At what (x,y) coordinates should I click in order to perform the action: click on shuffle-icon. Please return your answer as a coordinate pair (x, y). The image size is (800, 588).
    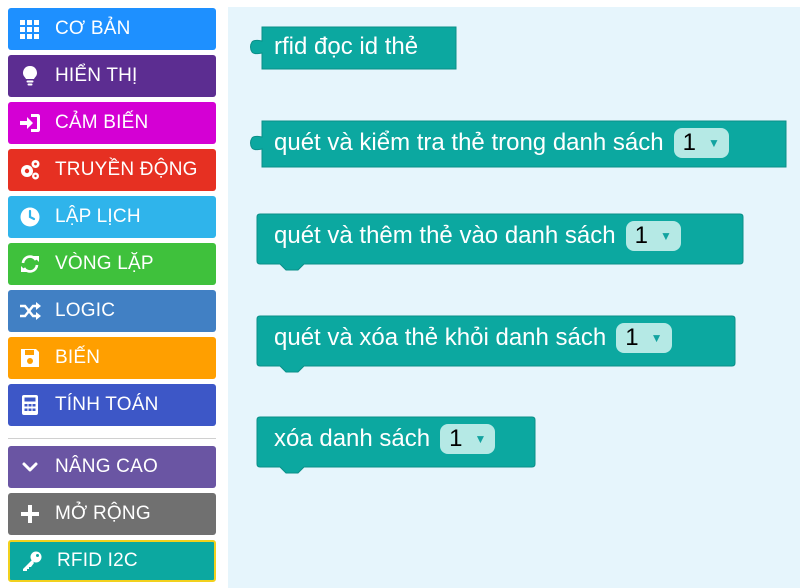
    Looking at the image, I should click on (30, 311).